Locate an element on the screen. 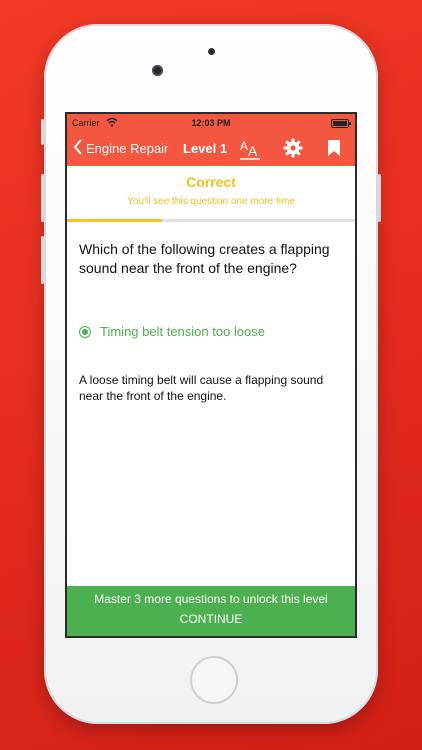 This screenshot has height=750, width=422. radio-selected-icon is located at coordinates (85, 331).